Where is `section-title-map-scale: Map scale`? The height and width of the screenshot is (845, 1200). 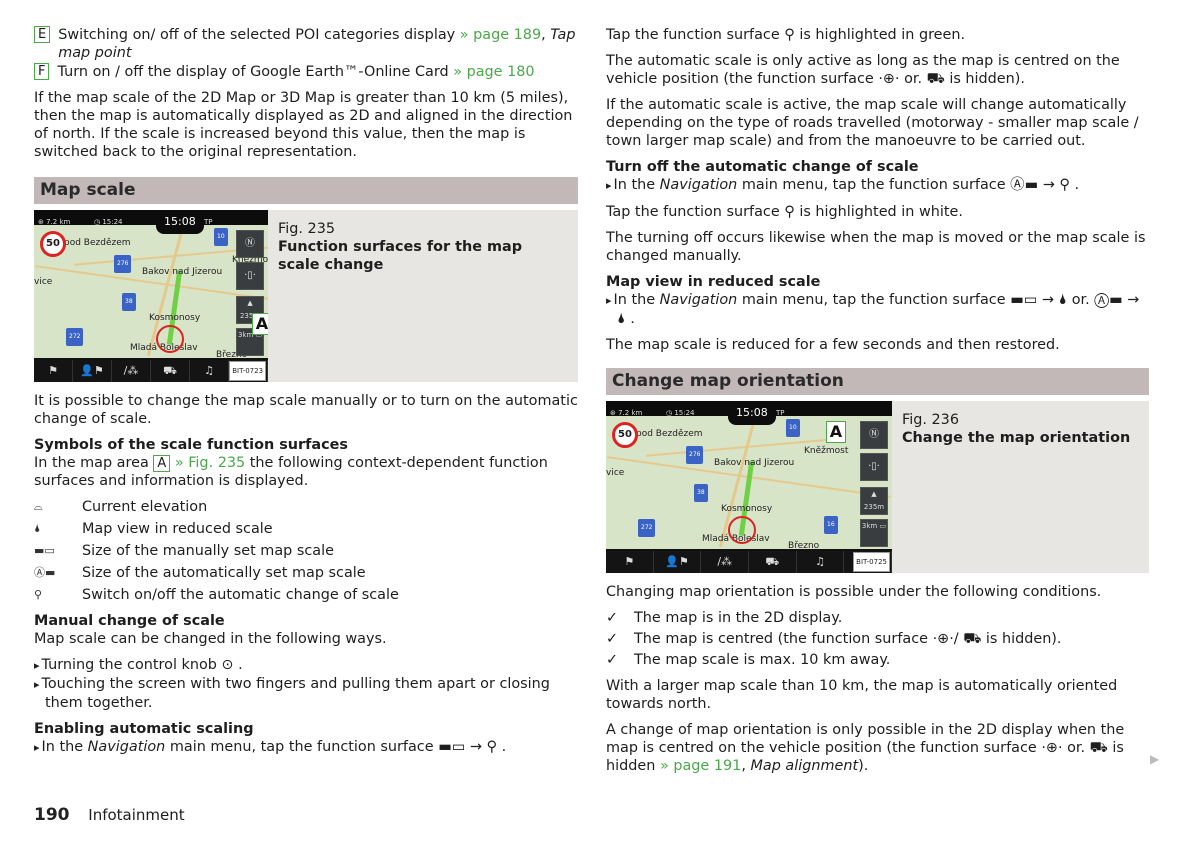
section-title-map-scale: Map scale is located at coordinates (306, 190).